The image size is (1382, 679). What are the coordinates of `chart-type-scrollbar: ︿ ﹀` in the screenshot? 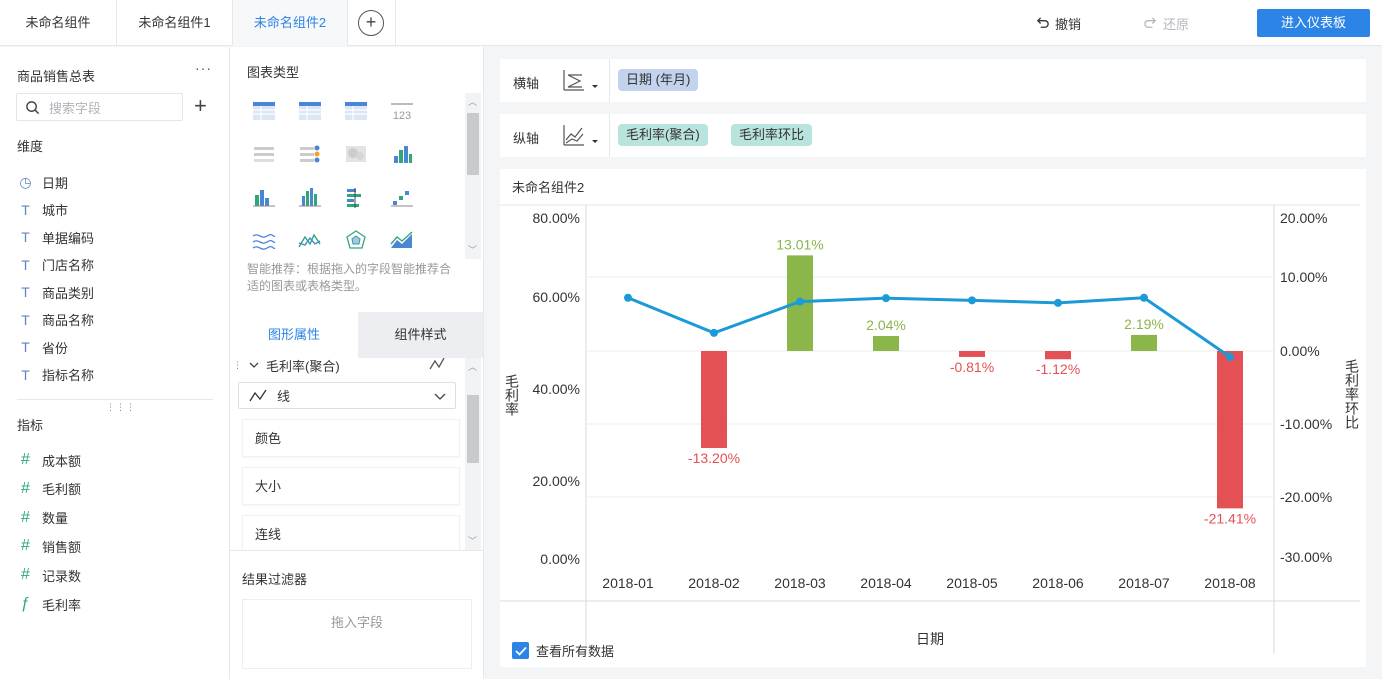 It's located at (473, 176).